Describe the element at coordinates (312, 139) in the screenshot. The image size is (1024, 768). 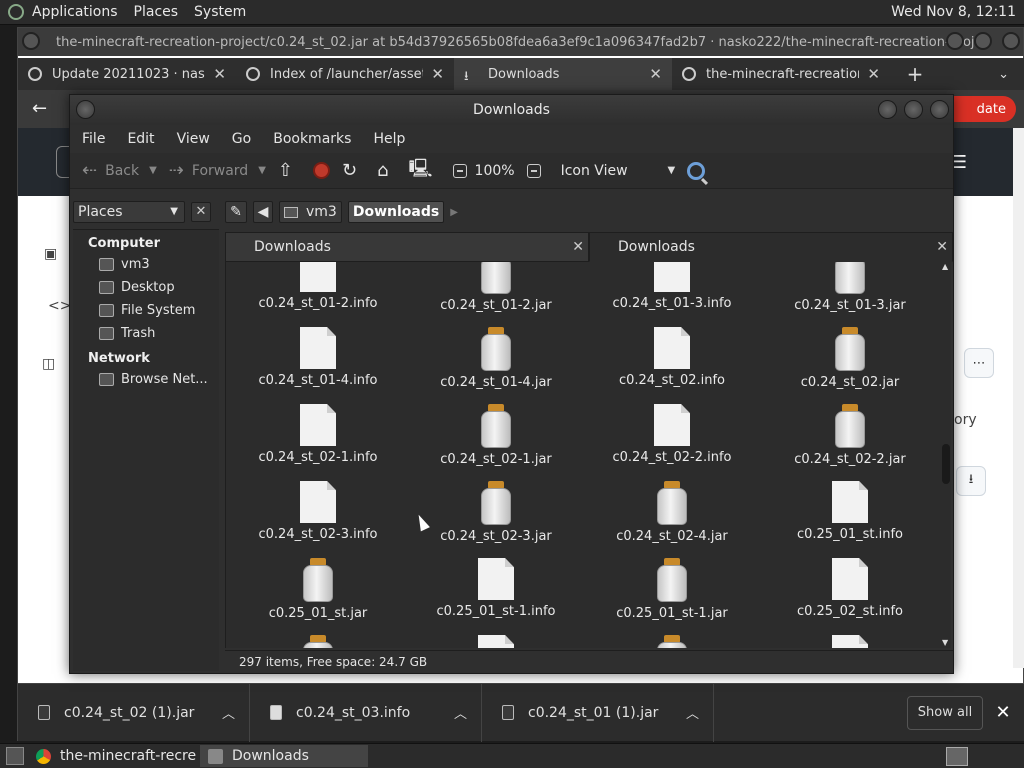
I see `menu-bookmarks: Bookmarks` at that location.